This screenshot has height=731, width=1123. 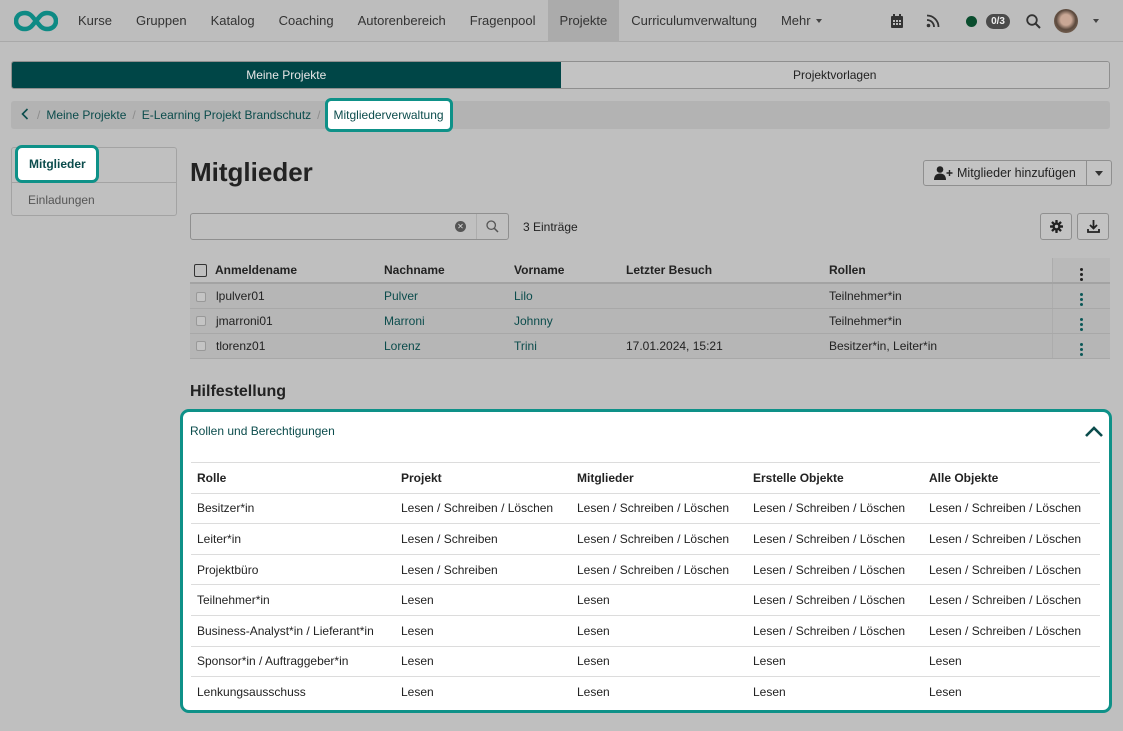 I want to click on online-status-indicator, so click(x=972, y=21).